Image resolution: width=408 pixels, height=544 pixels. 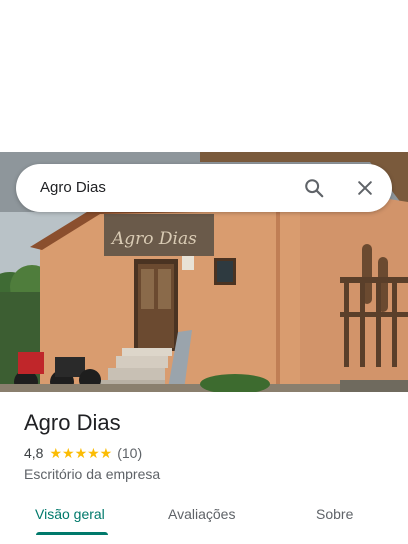 What do you see at coordinates (73, 187) in the screenshot?
I see `search-input: Agro Dias` at bounding box center [73, 187].